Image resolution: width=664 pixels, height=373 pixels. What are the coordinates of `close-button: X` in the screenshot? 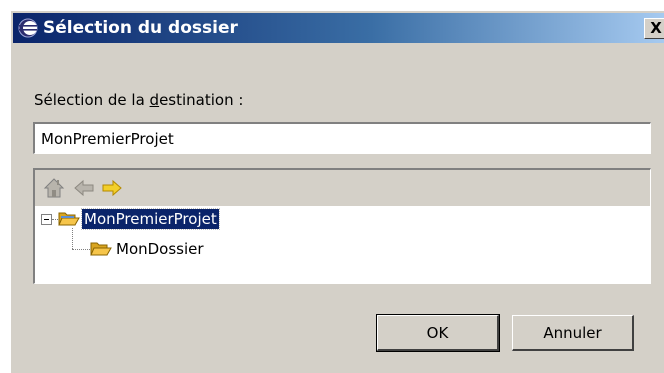 It's located at (654, 28).